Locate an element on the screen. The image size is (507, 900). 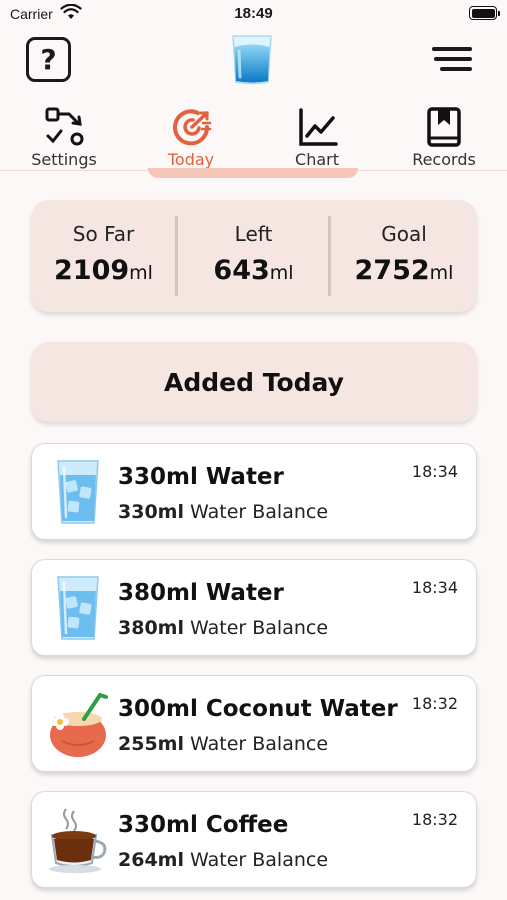
intake-entry: 330ml Coffee 264ml Water Balance 18:32 is located at coordinates (254, 839).